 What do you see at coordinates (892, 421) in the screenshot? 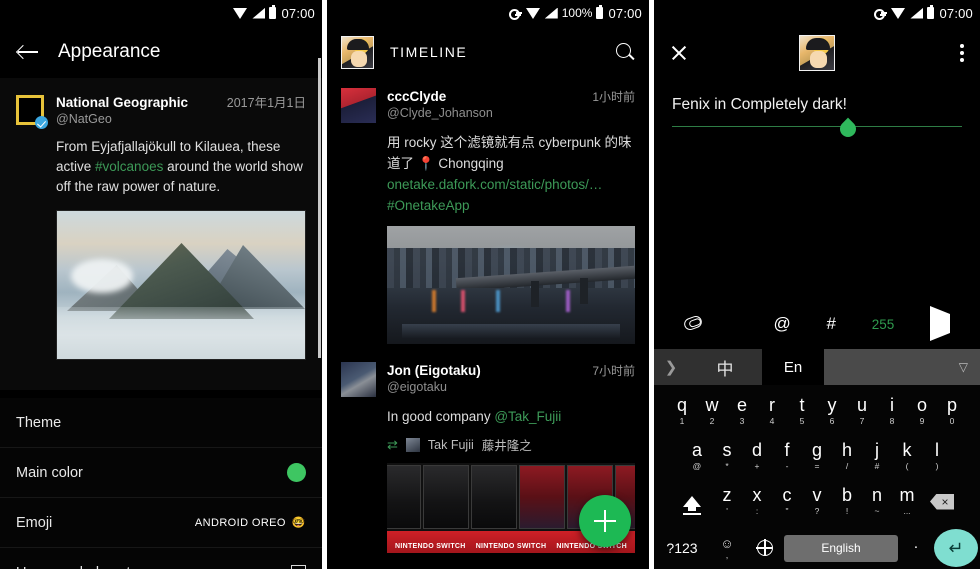
I see `key-sublabel: 8` at bounding box center [892, 421].